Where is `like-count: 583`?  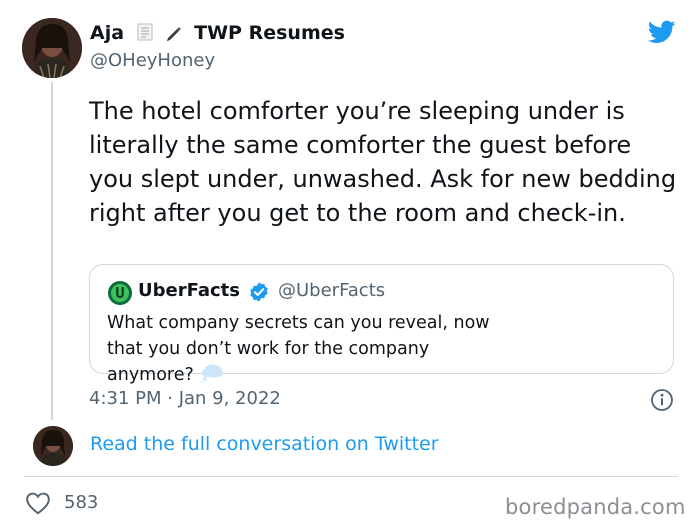 like-count: 583 is located at coordinates (81, 502).